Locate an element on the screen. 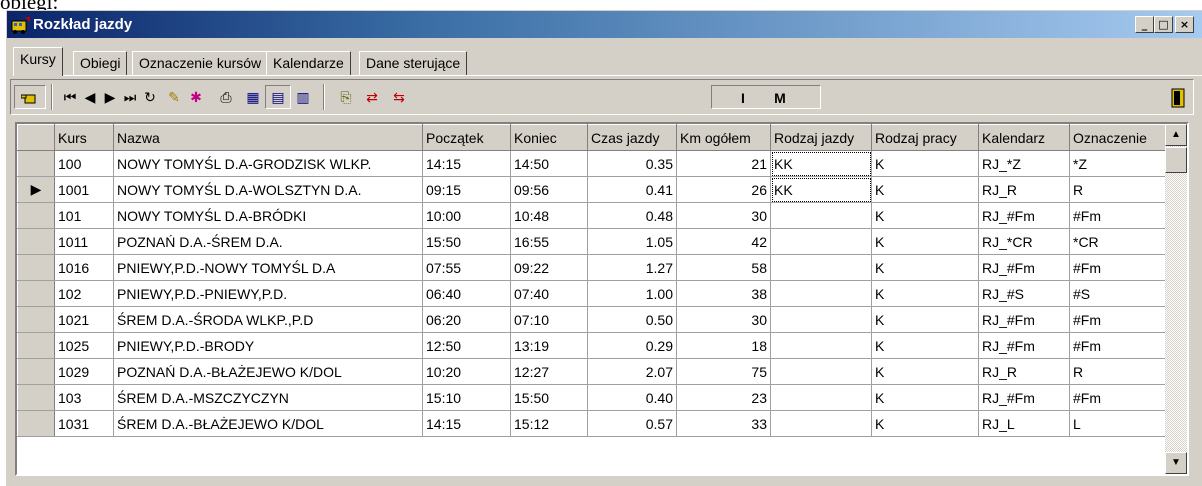  table-cell: 1025 is located at coordinates (84, 345).